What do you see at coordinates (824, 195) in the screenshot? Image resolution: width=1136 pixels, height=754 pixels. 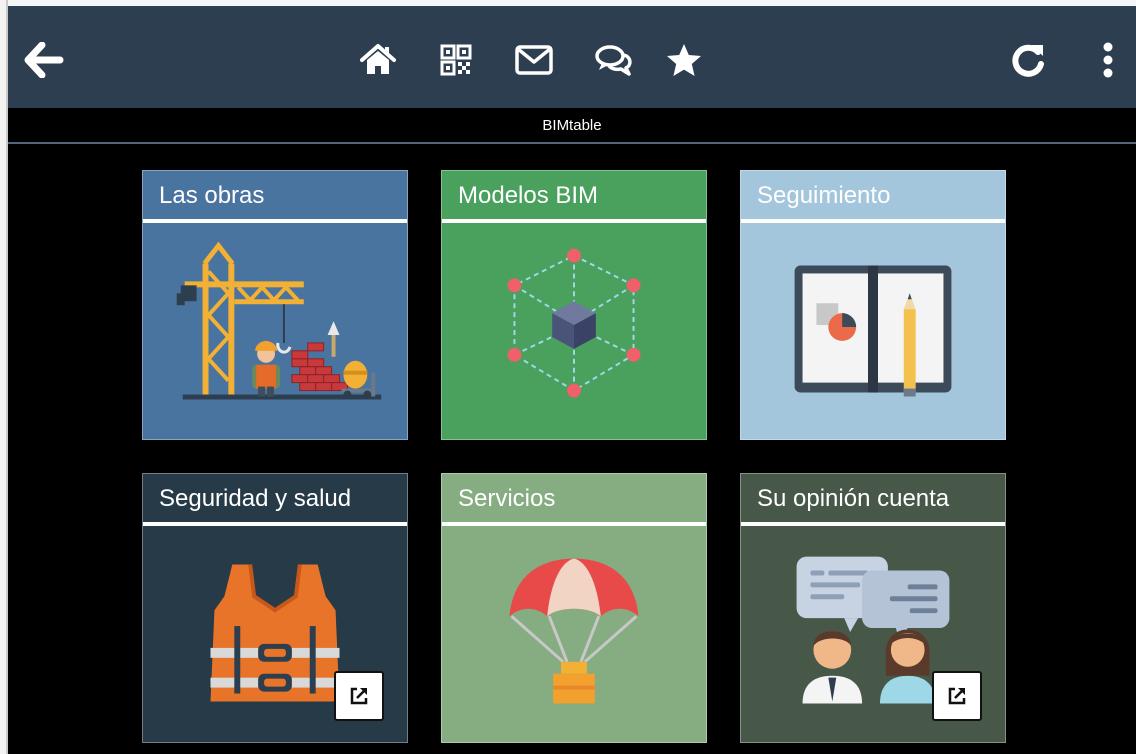 I see `tile-title: Seguimiento` at bounding box center [824, 195].